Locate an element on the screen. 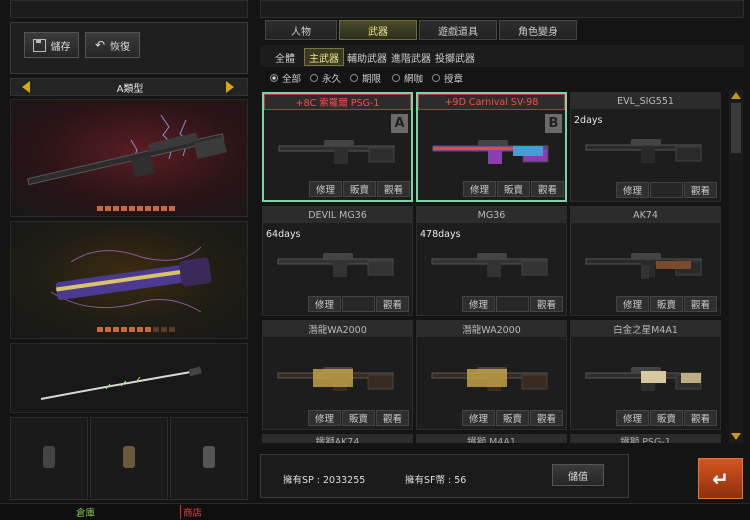  footer-bar is located at coordinates (375, 511).